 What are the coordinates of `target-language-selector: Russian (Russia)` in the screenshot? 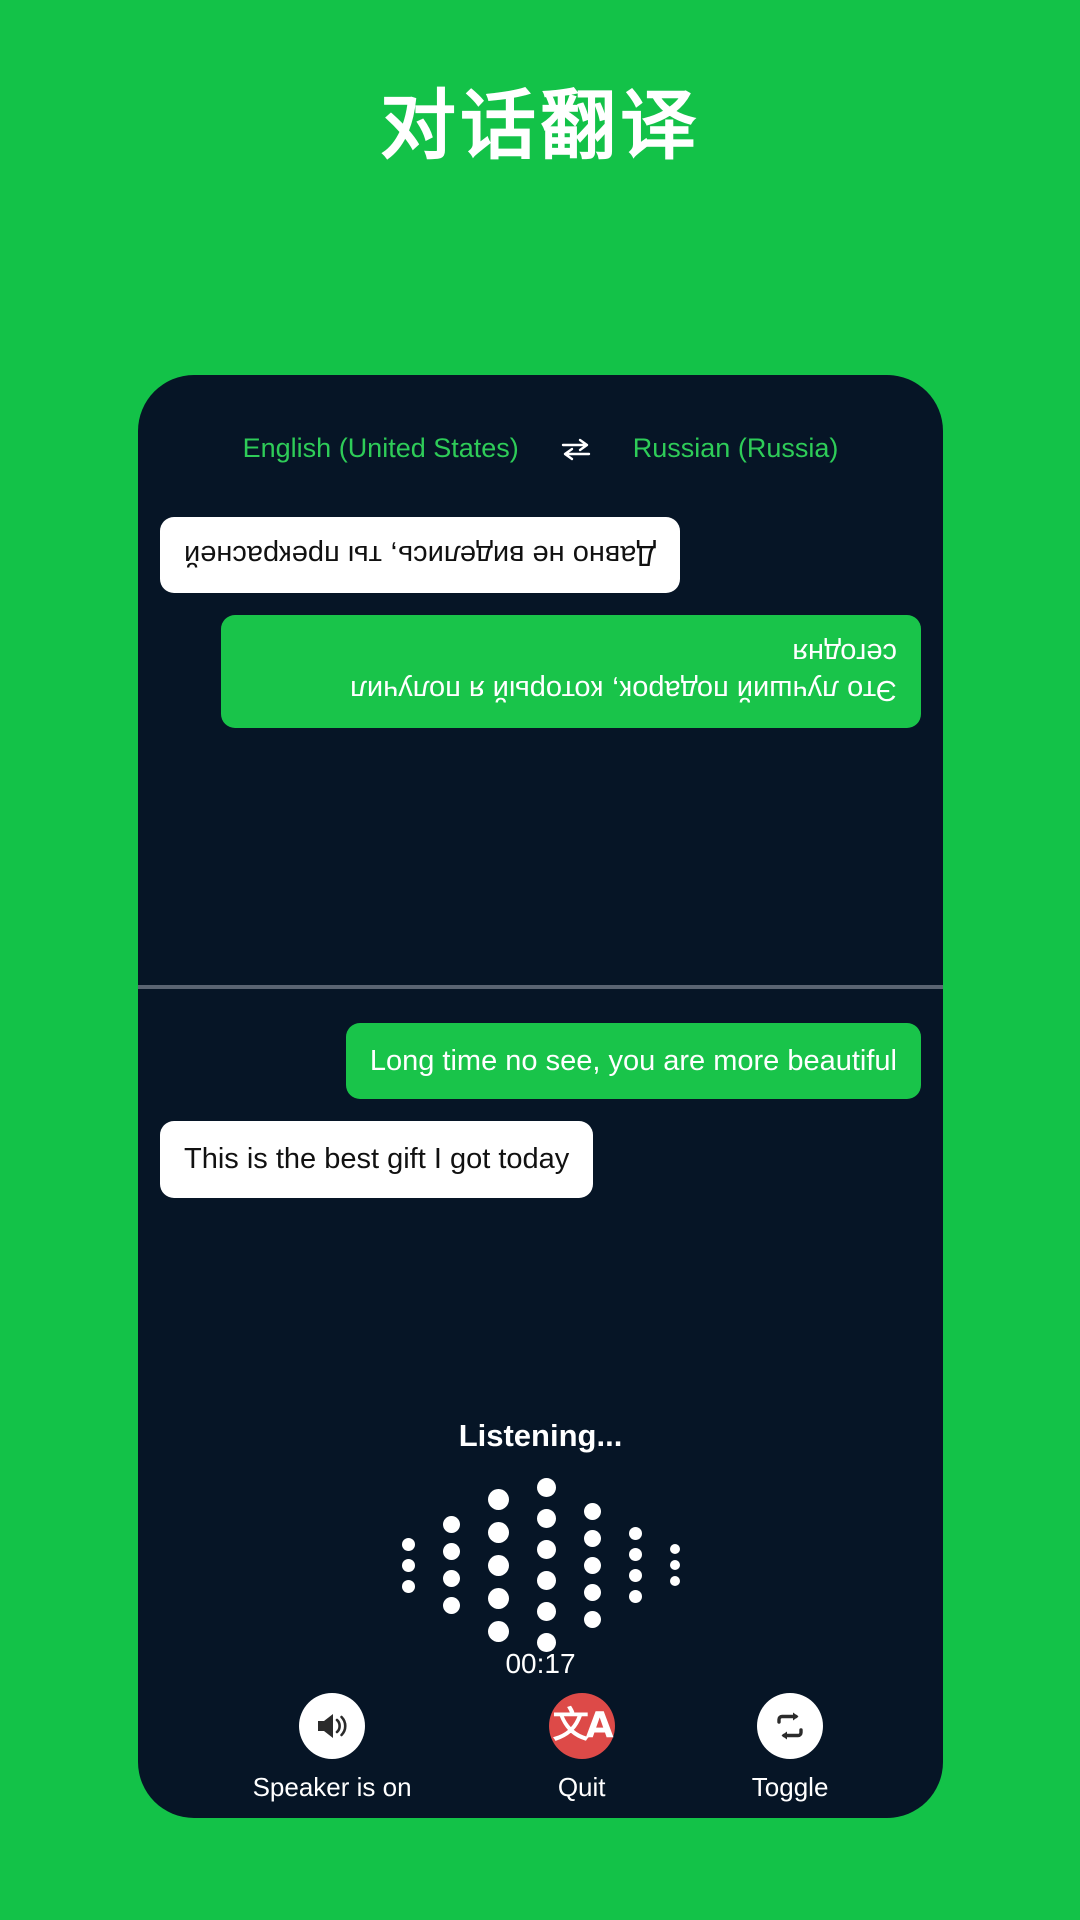 It's located at (736, 448).